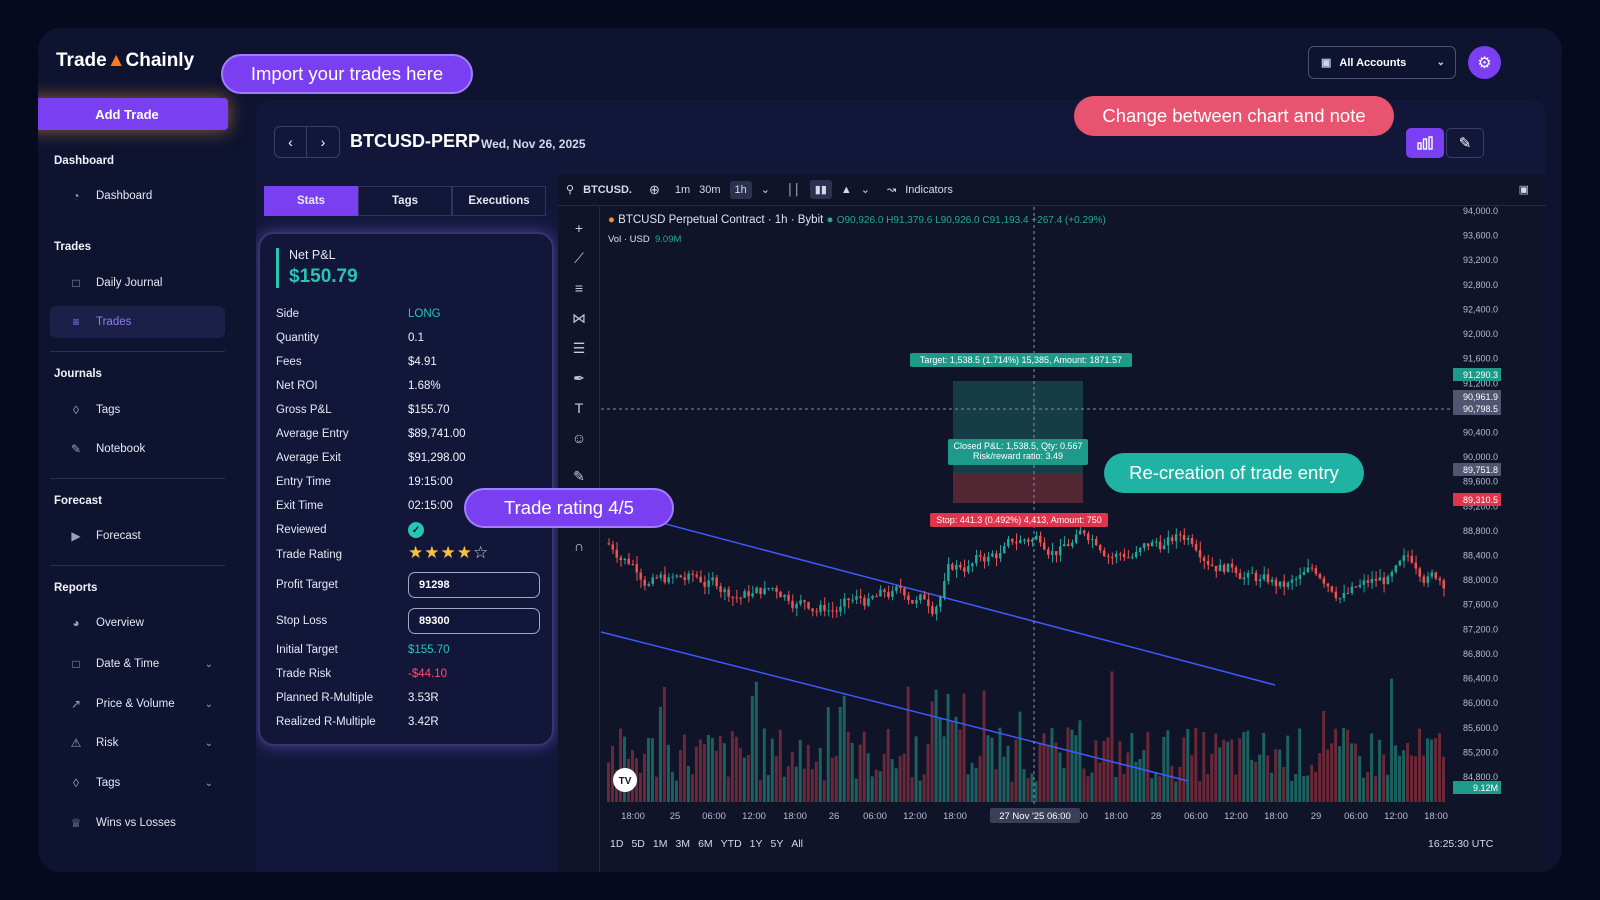 This screenshot has height=900, width=1600. I want to click on sidebar-item-risk: ⚠ Risk ⌄, so click(137, 743).